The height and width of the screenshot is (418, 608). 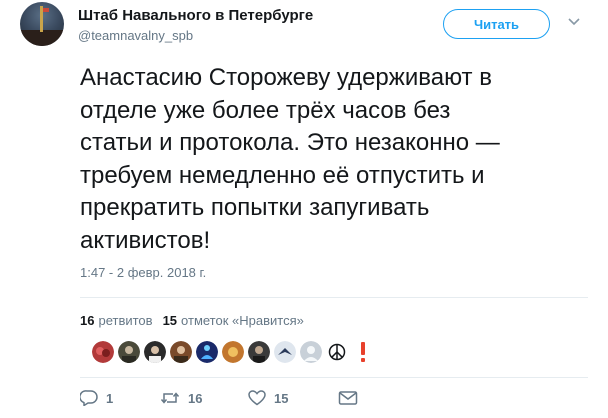 What do you see at coordinates (363, 352) in the screenshot?
I see `exclamation-icon` at bounding box center [363, 352].